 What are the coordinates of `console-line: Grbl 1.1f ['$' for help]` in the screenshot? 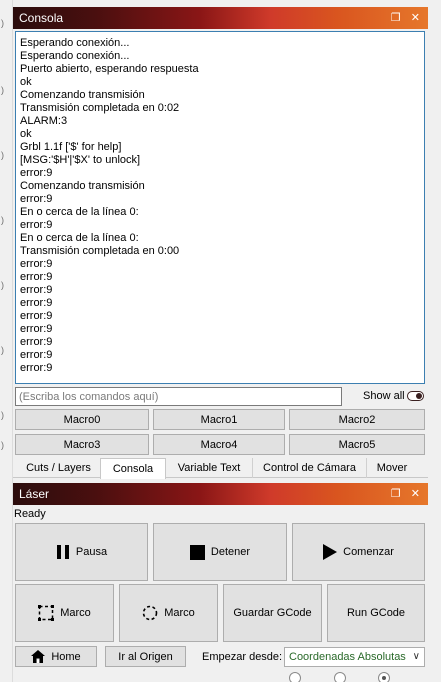 It's located at (71, 147).